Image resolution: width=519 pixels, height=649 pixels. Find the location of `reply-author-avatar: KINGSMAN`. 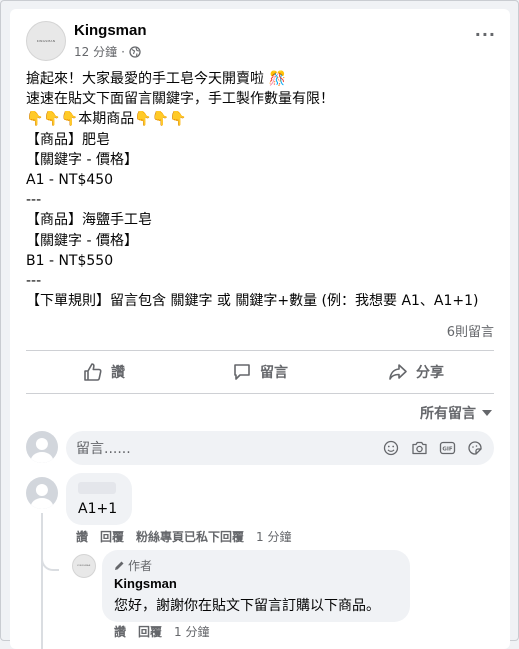

reply-author-avatar: KINGSMAN is located at coordinates (84, 566).